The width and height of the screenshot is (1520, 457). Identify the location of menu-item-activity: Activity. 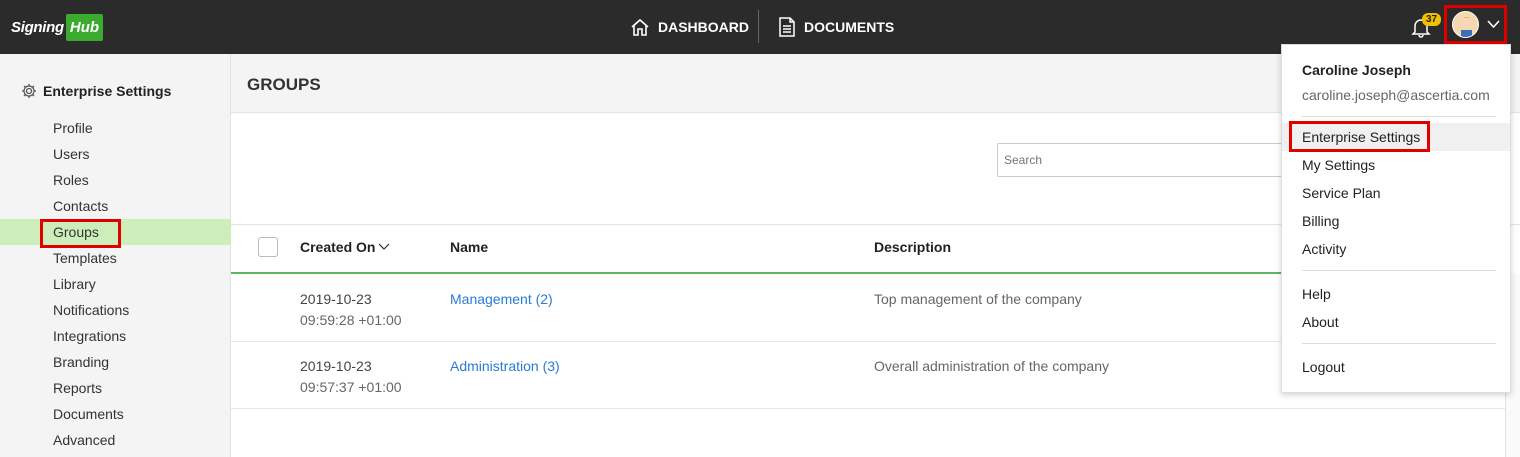
(1396, 249).